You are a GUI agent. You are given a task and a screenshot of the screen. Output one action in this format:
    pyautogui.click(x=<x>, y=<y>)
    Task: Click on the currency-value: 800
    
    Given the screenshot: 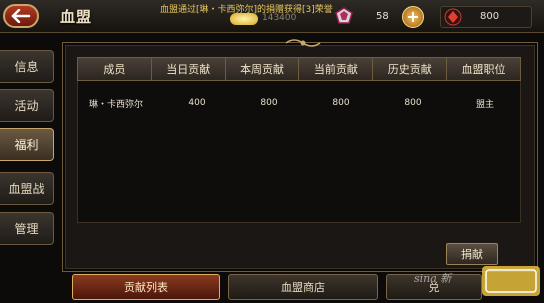 What is the action you would take?
    pyautogui.click(x=490, y=16)
    